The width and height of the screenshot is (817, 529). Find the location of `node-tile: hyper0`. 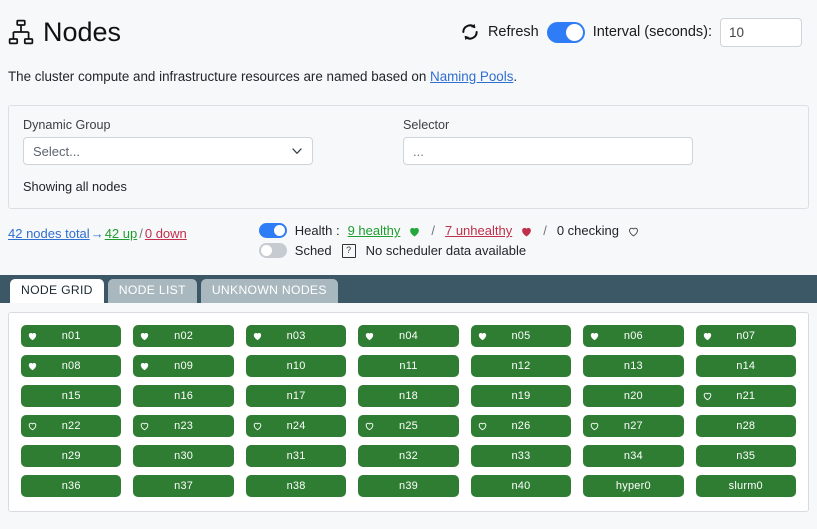

node-tile: hyper0 is located at coordinates (633, 486).